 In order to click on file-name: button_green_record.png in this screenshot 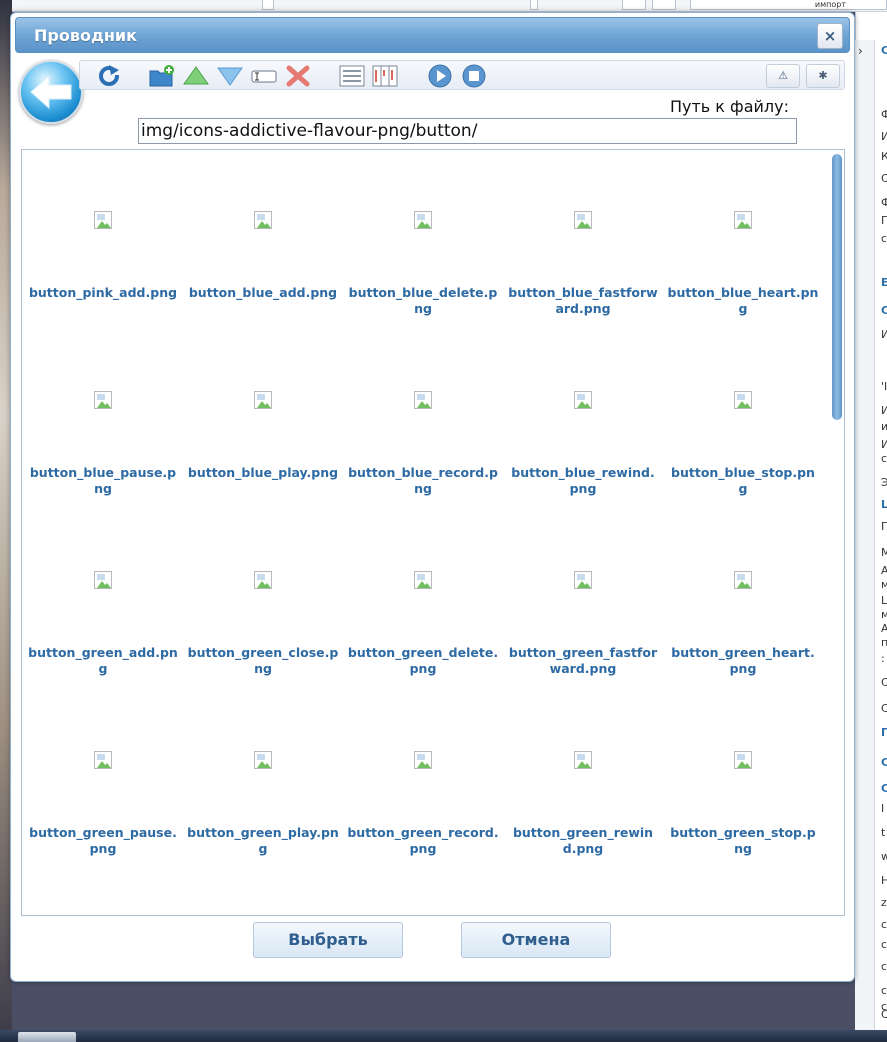, I will do `click(423, 840)`.